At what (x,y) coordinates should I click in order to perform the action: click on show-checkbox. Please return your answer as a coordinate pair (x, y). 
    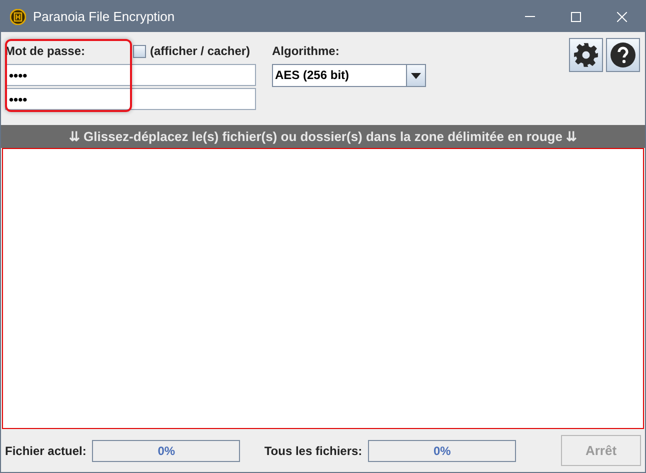
    Looking at the image, I should click on (139, 51).